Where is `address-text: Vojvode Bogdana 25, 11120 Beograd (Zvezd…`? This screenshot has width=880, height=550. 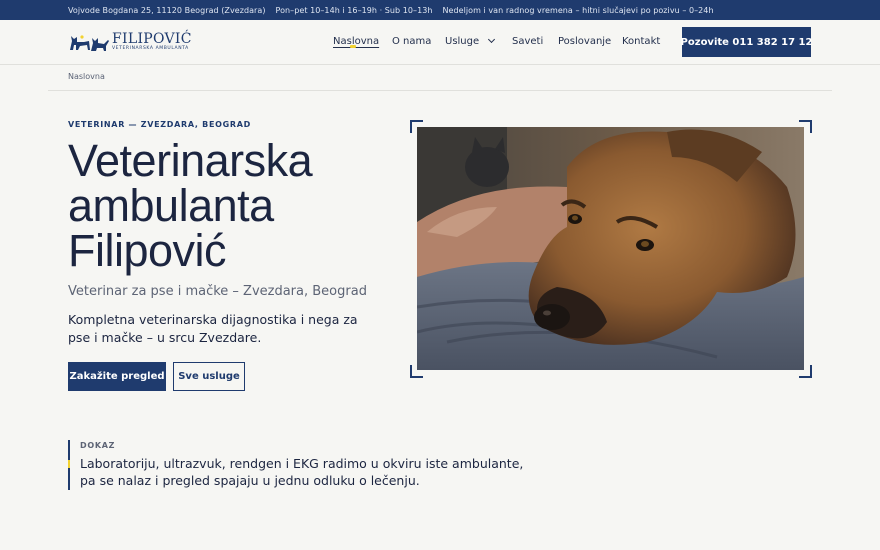 address-text: Vojvode Bogdana 25, 11120 Beograd (Zvezd… is located at coordinates (167, 10).